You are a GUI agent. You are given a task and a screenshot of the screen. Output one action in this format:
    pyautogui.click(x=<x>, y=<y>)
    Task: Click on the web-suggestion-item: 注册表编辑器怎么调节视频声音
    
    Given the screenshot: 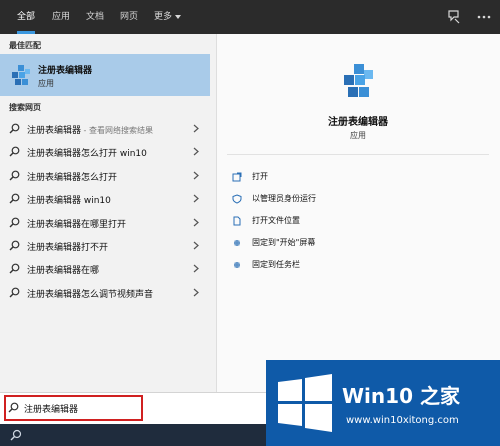 What is the action you would take?
    pyautogui.click(x=105, y=292)
    